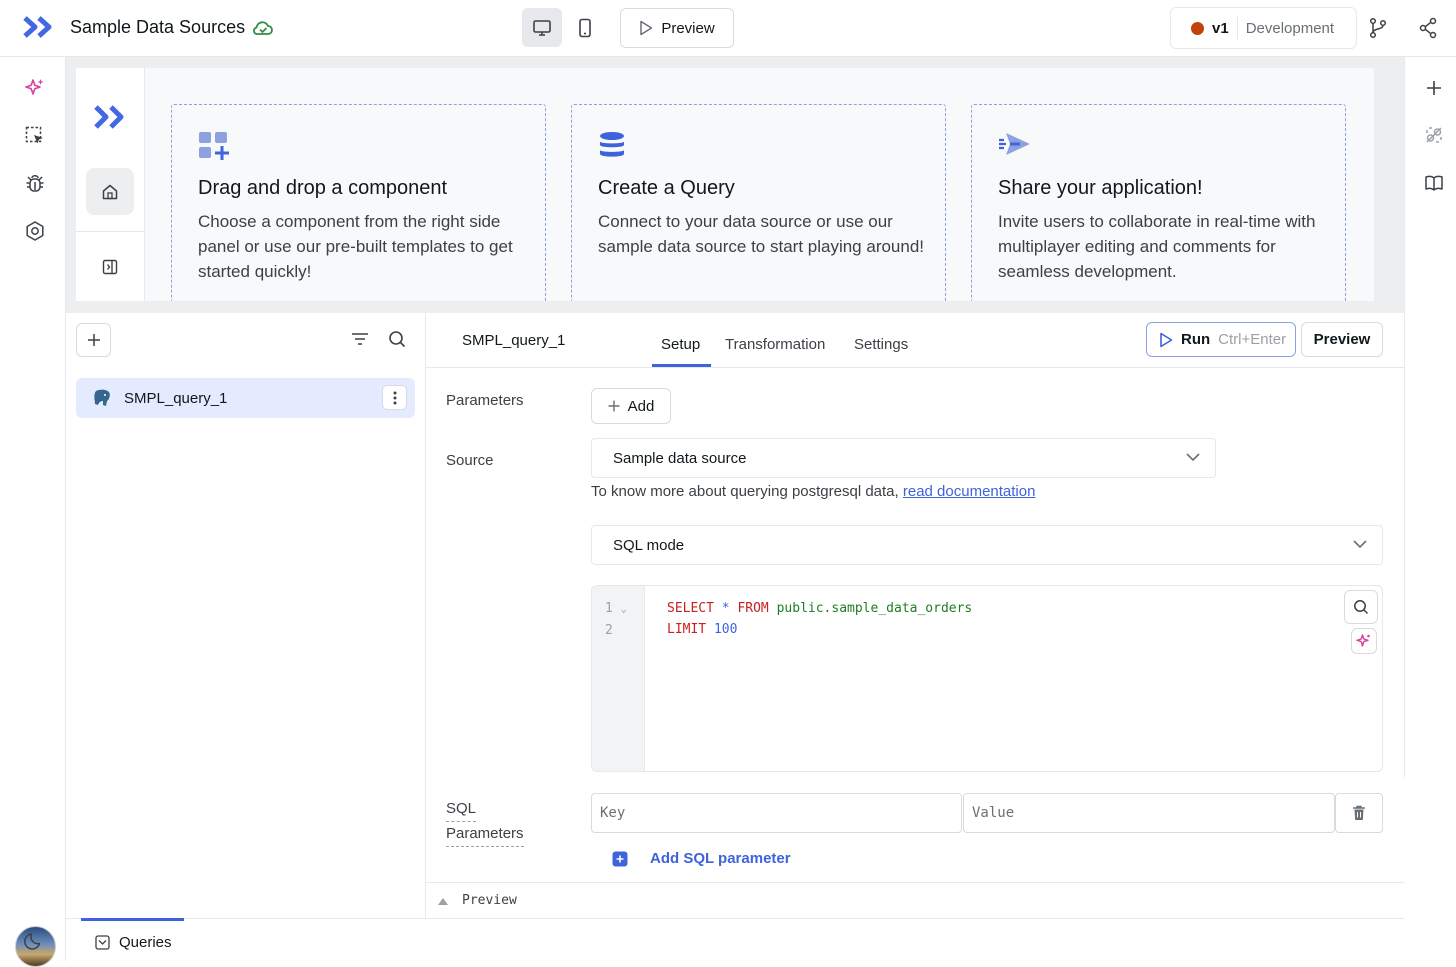 Image resolution: width=1456 pixels, height=967 pixels. Describe the element at coordinates (735, 939) in the screenshot. I see `bottom-bar: Queries` at that location.